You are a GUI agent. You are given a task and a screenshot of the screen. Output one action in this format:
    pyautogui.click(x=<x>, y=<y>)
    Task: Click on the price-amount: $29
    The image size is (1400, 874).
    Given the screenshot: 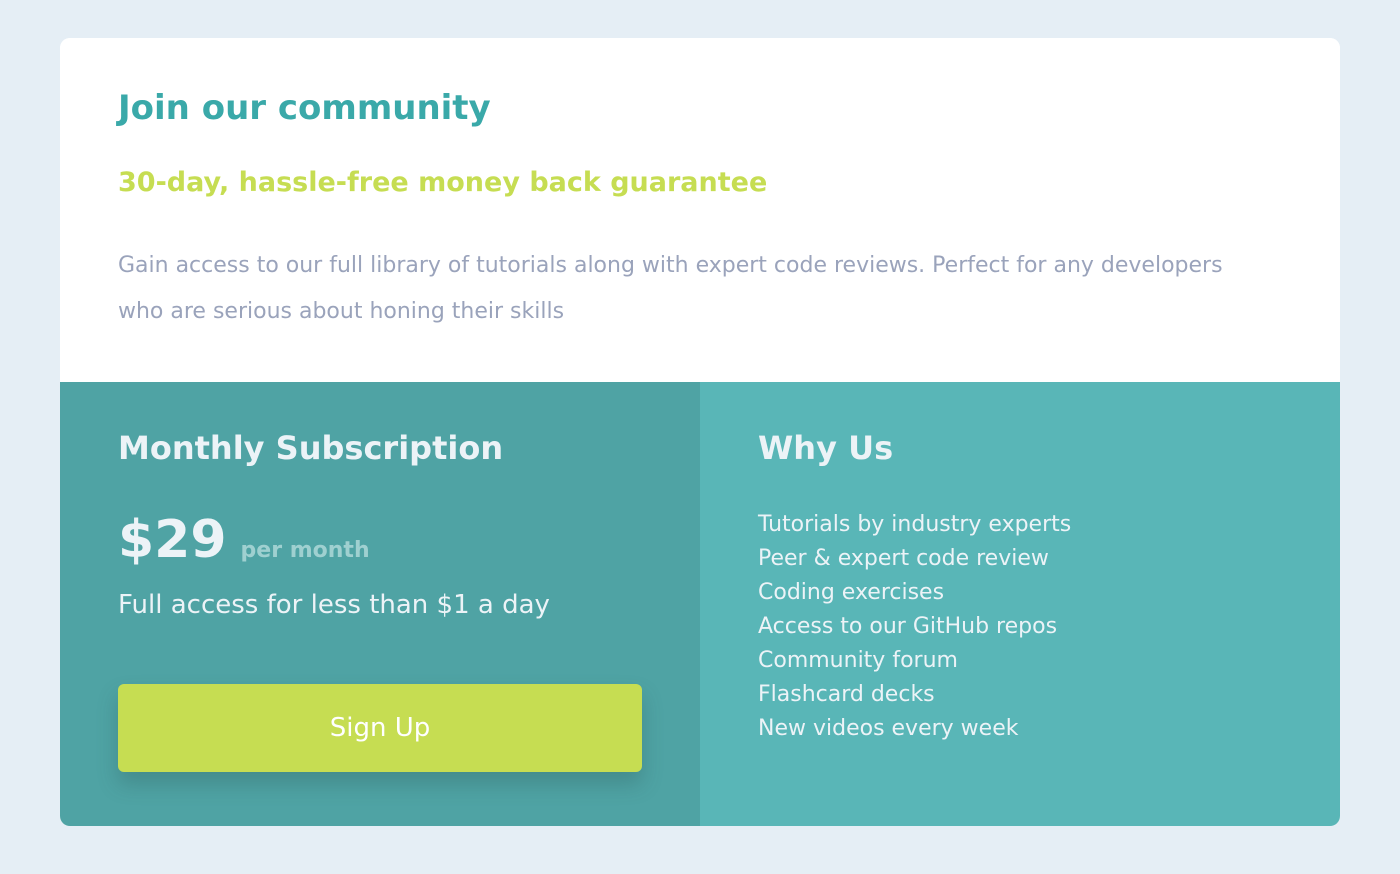 What is the action you would take?
    pyautogui.click(x=172, y=540)
    